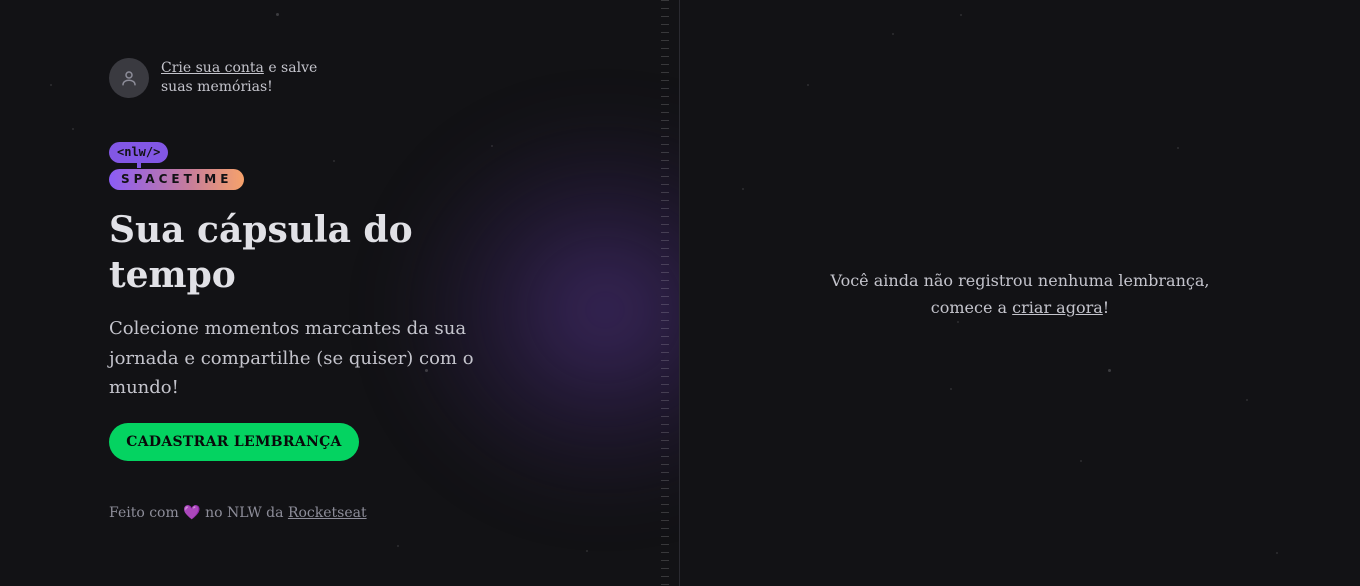  What do you see at coordinates (139, 152) in the screenshot?
I see `logo-nlw-badge: <nlw/>` at bounding box center [139, 152].